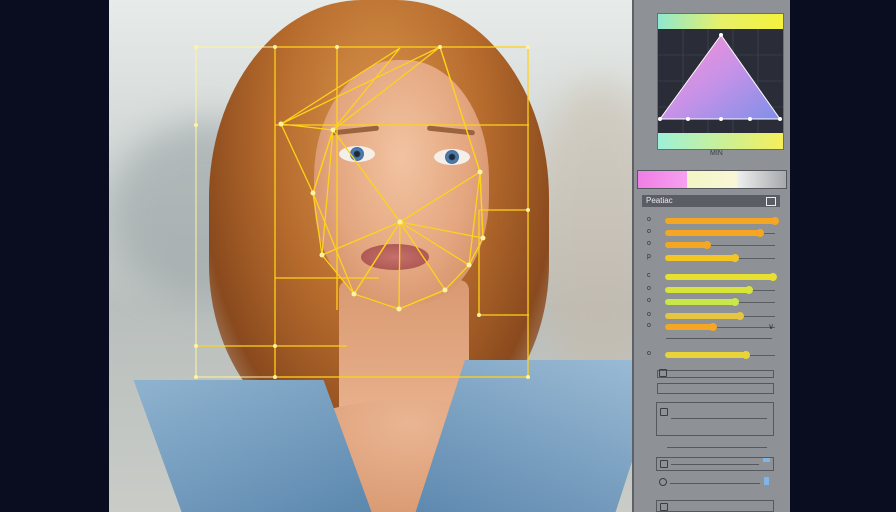  What do you see at coordinates (664, 412) in the screenshot?
I see `lock-icon` at bounding box center [664, 412].